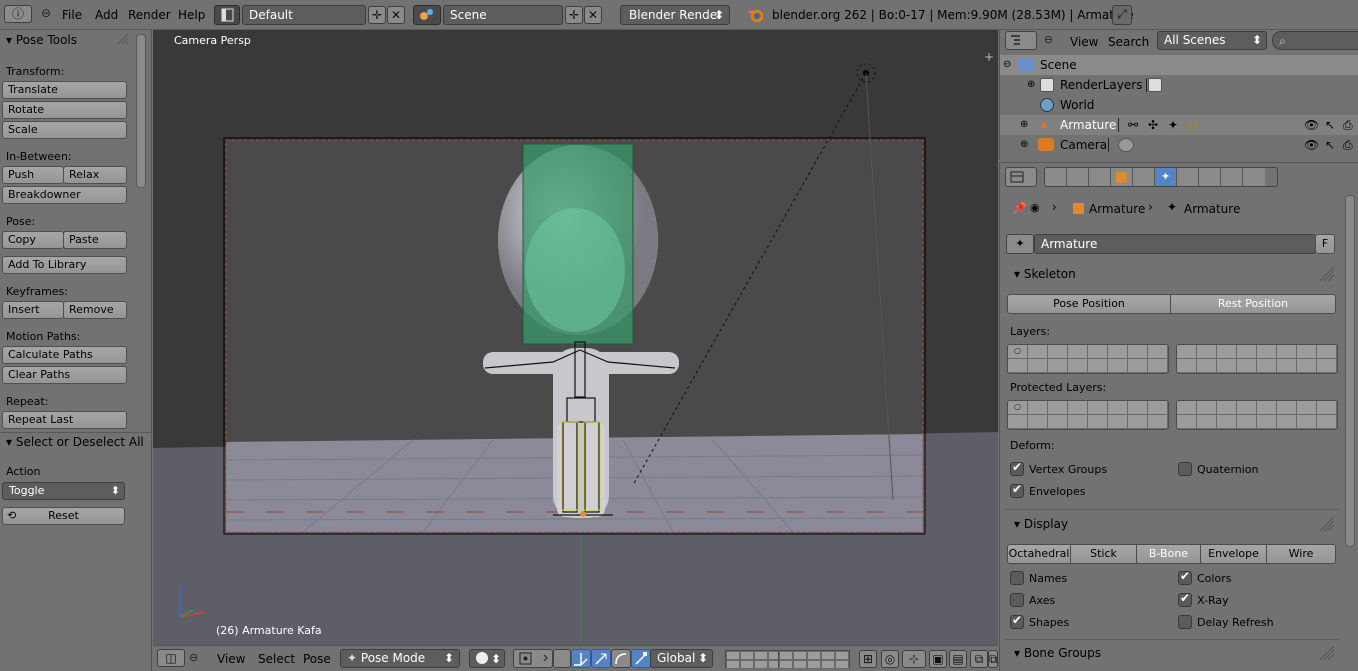 Image resolution: width=1358 pixels, height=671 pixels. I want to click on snap-toggle-icon: ⊹, so click(914, 659).